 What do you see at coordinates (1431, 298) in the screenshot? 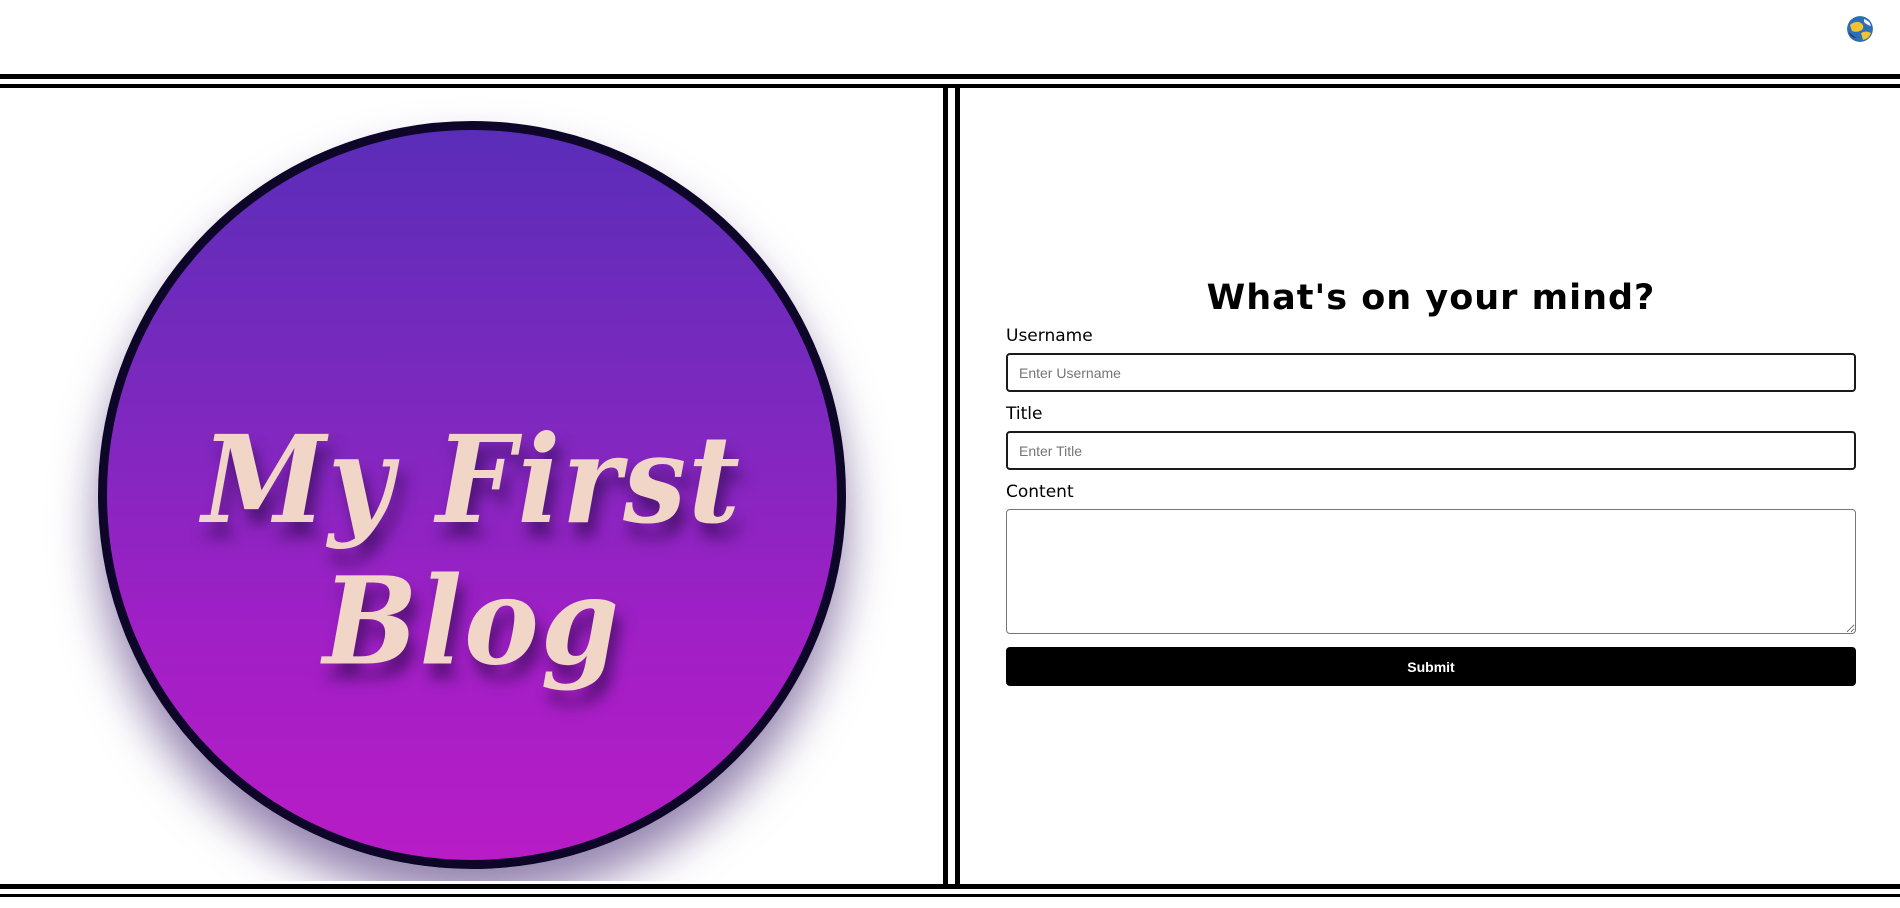
I see `form-title: What's on your mind?` at bounding box center [1431, 298].